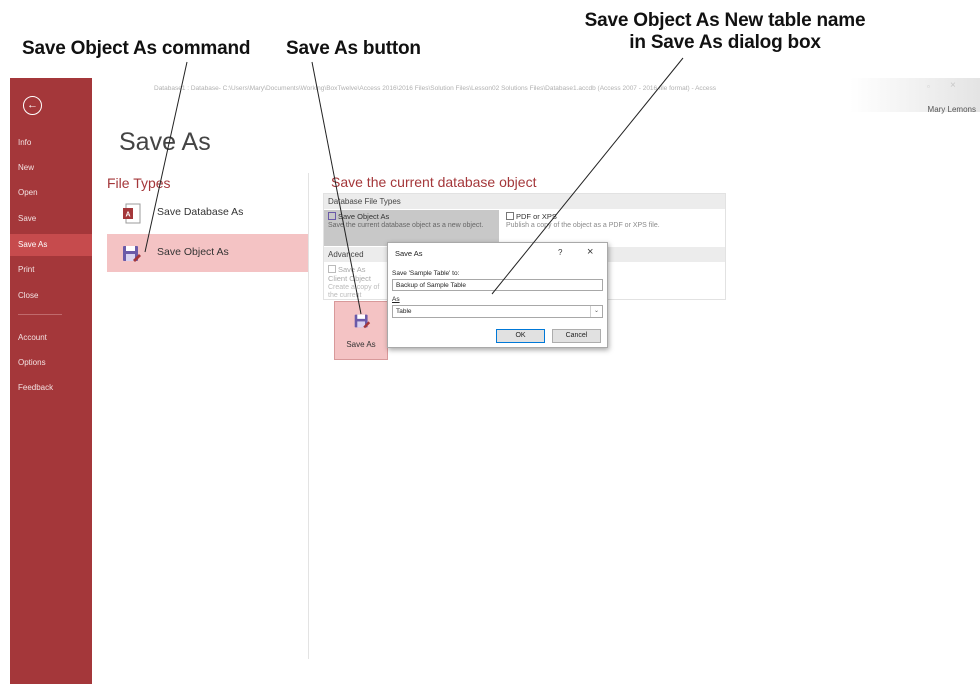  Describe the element at coordinates (497, 311) in the screenshot. I see `object-type-select: Table ⌄` at that location.